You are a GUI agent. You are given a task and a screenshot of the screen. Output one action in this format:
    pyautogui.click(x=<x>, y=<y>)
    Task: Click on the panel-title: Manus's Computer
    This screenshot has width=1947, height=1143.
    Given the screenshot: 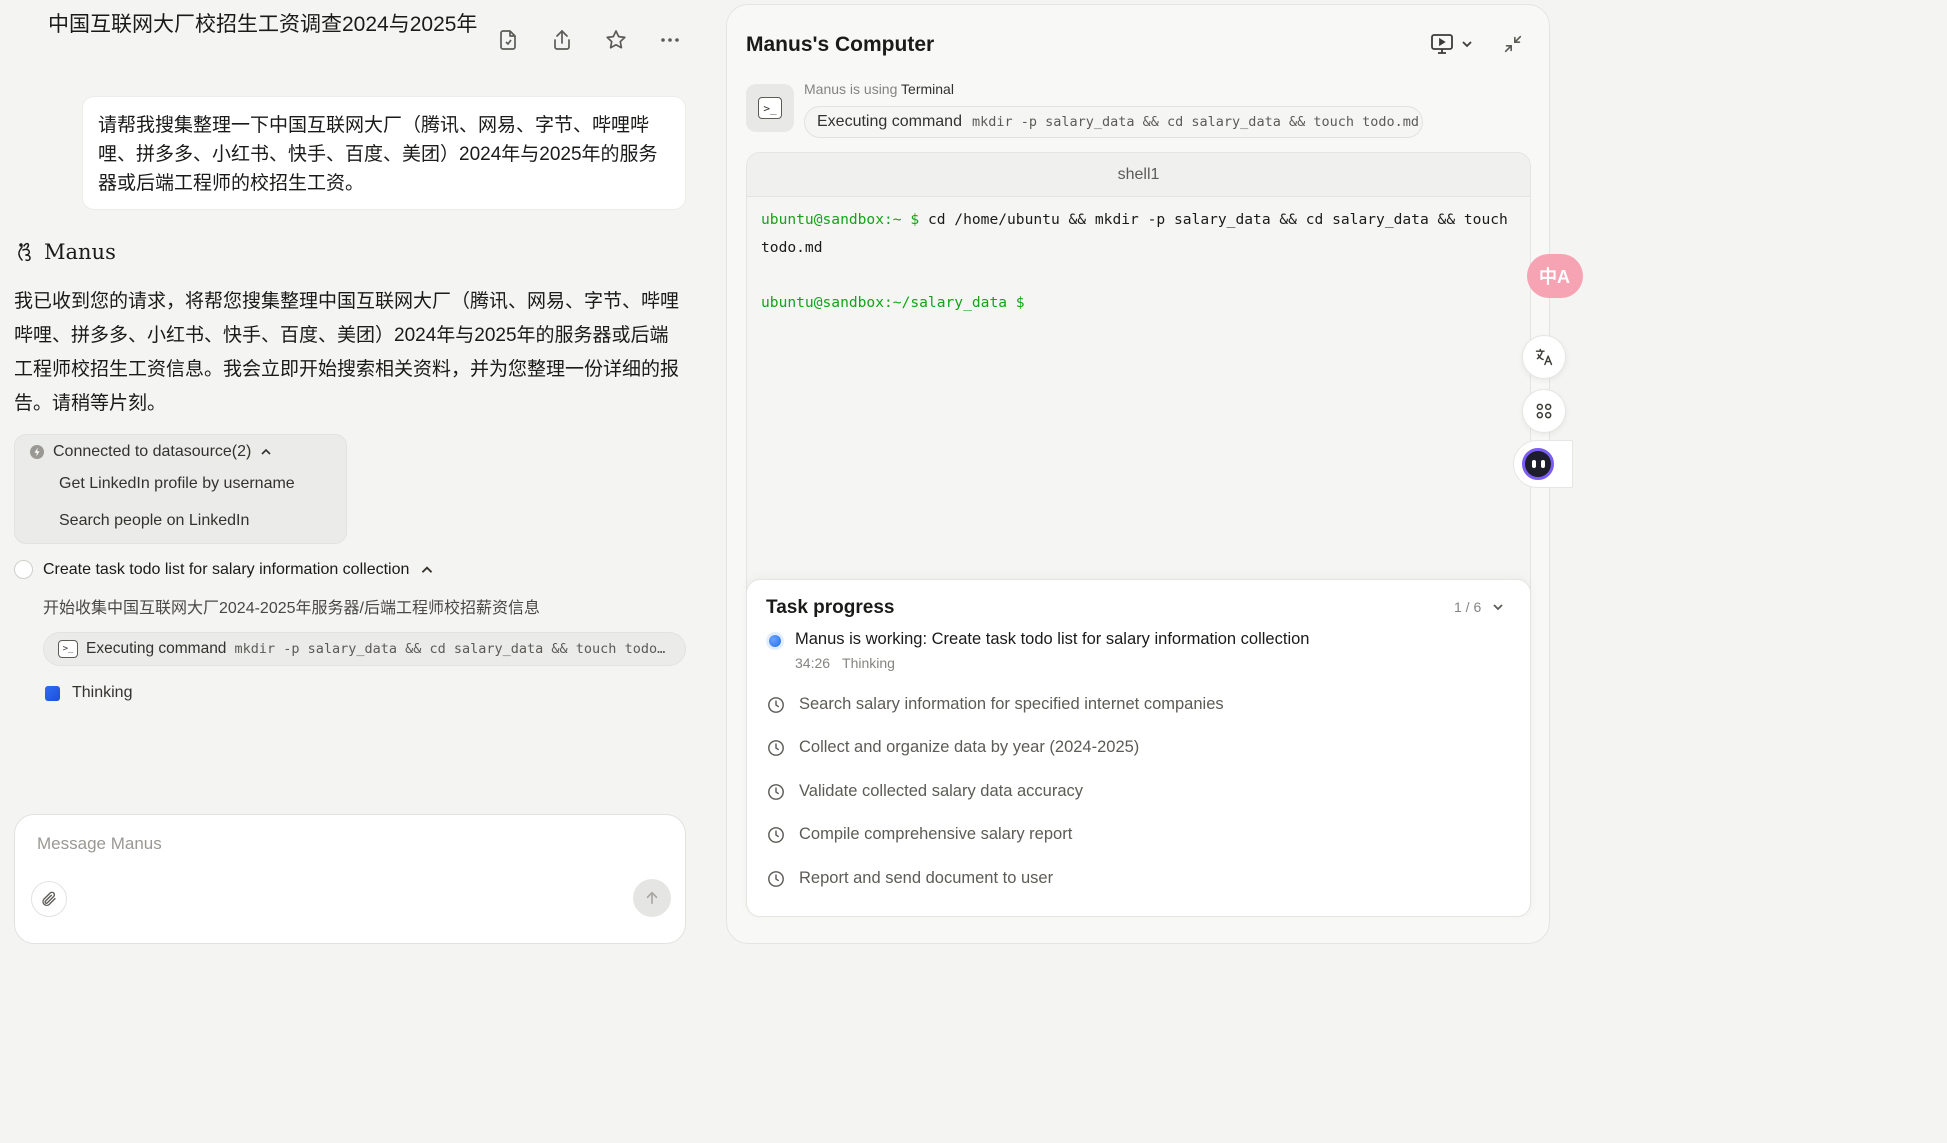 What is the action you would take?
    pyautogui.click(x=840, y=44)
    